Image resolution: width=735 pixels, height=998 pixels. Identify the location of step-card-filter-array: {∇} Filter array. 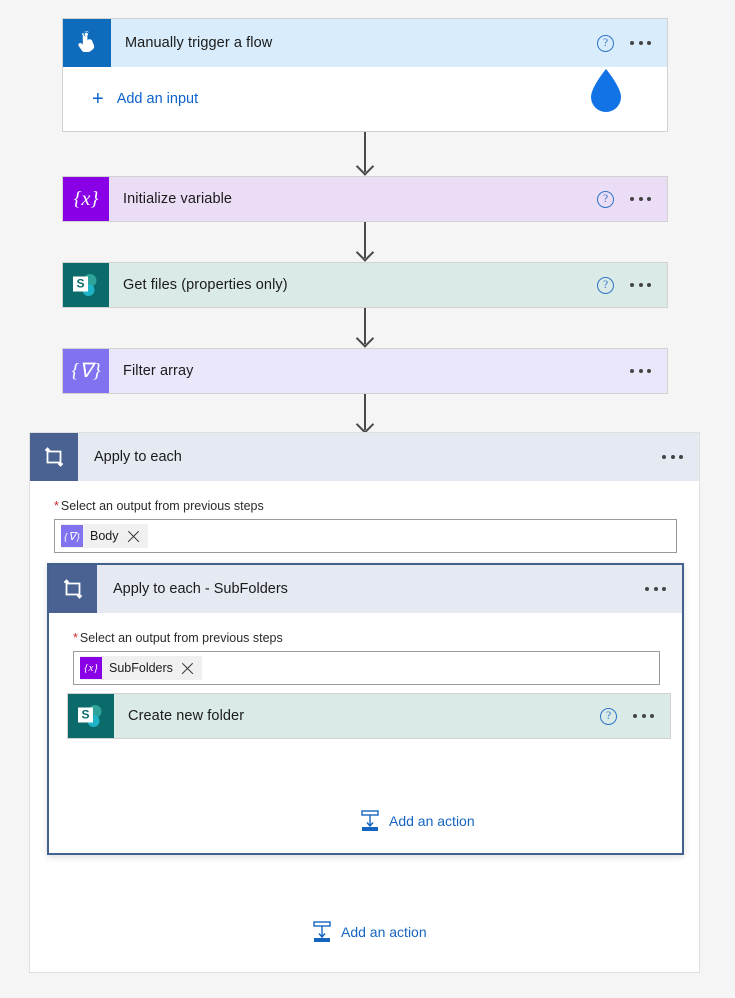
(365, 371).